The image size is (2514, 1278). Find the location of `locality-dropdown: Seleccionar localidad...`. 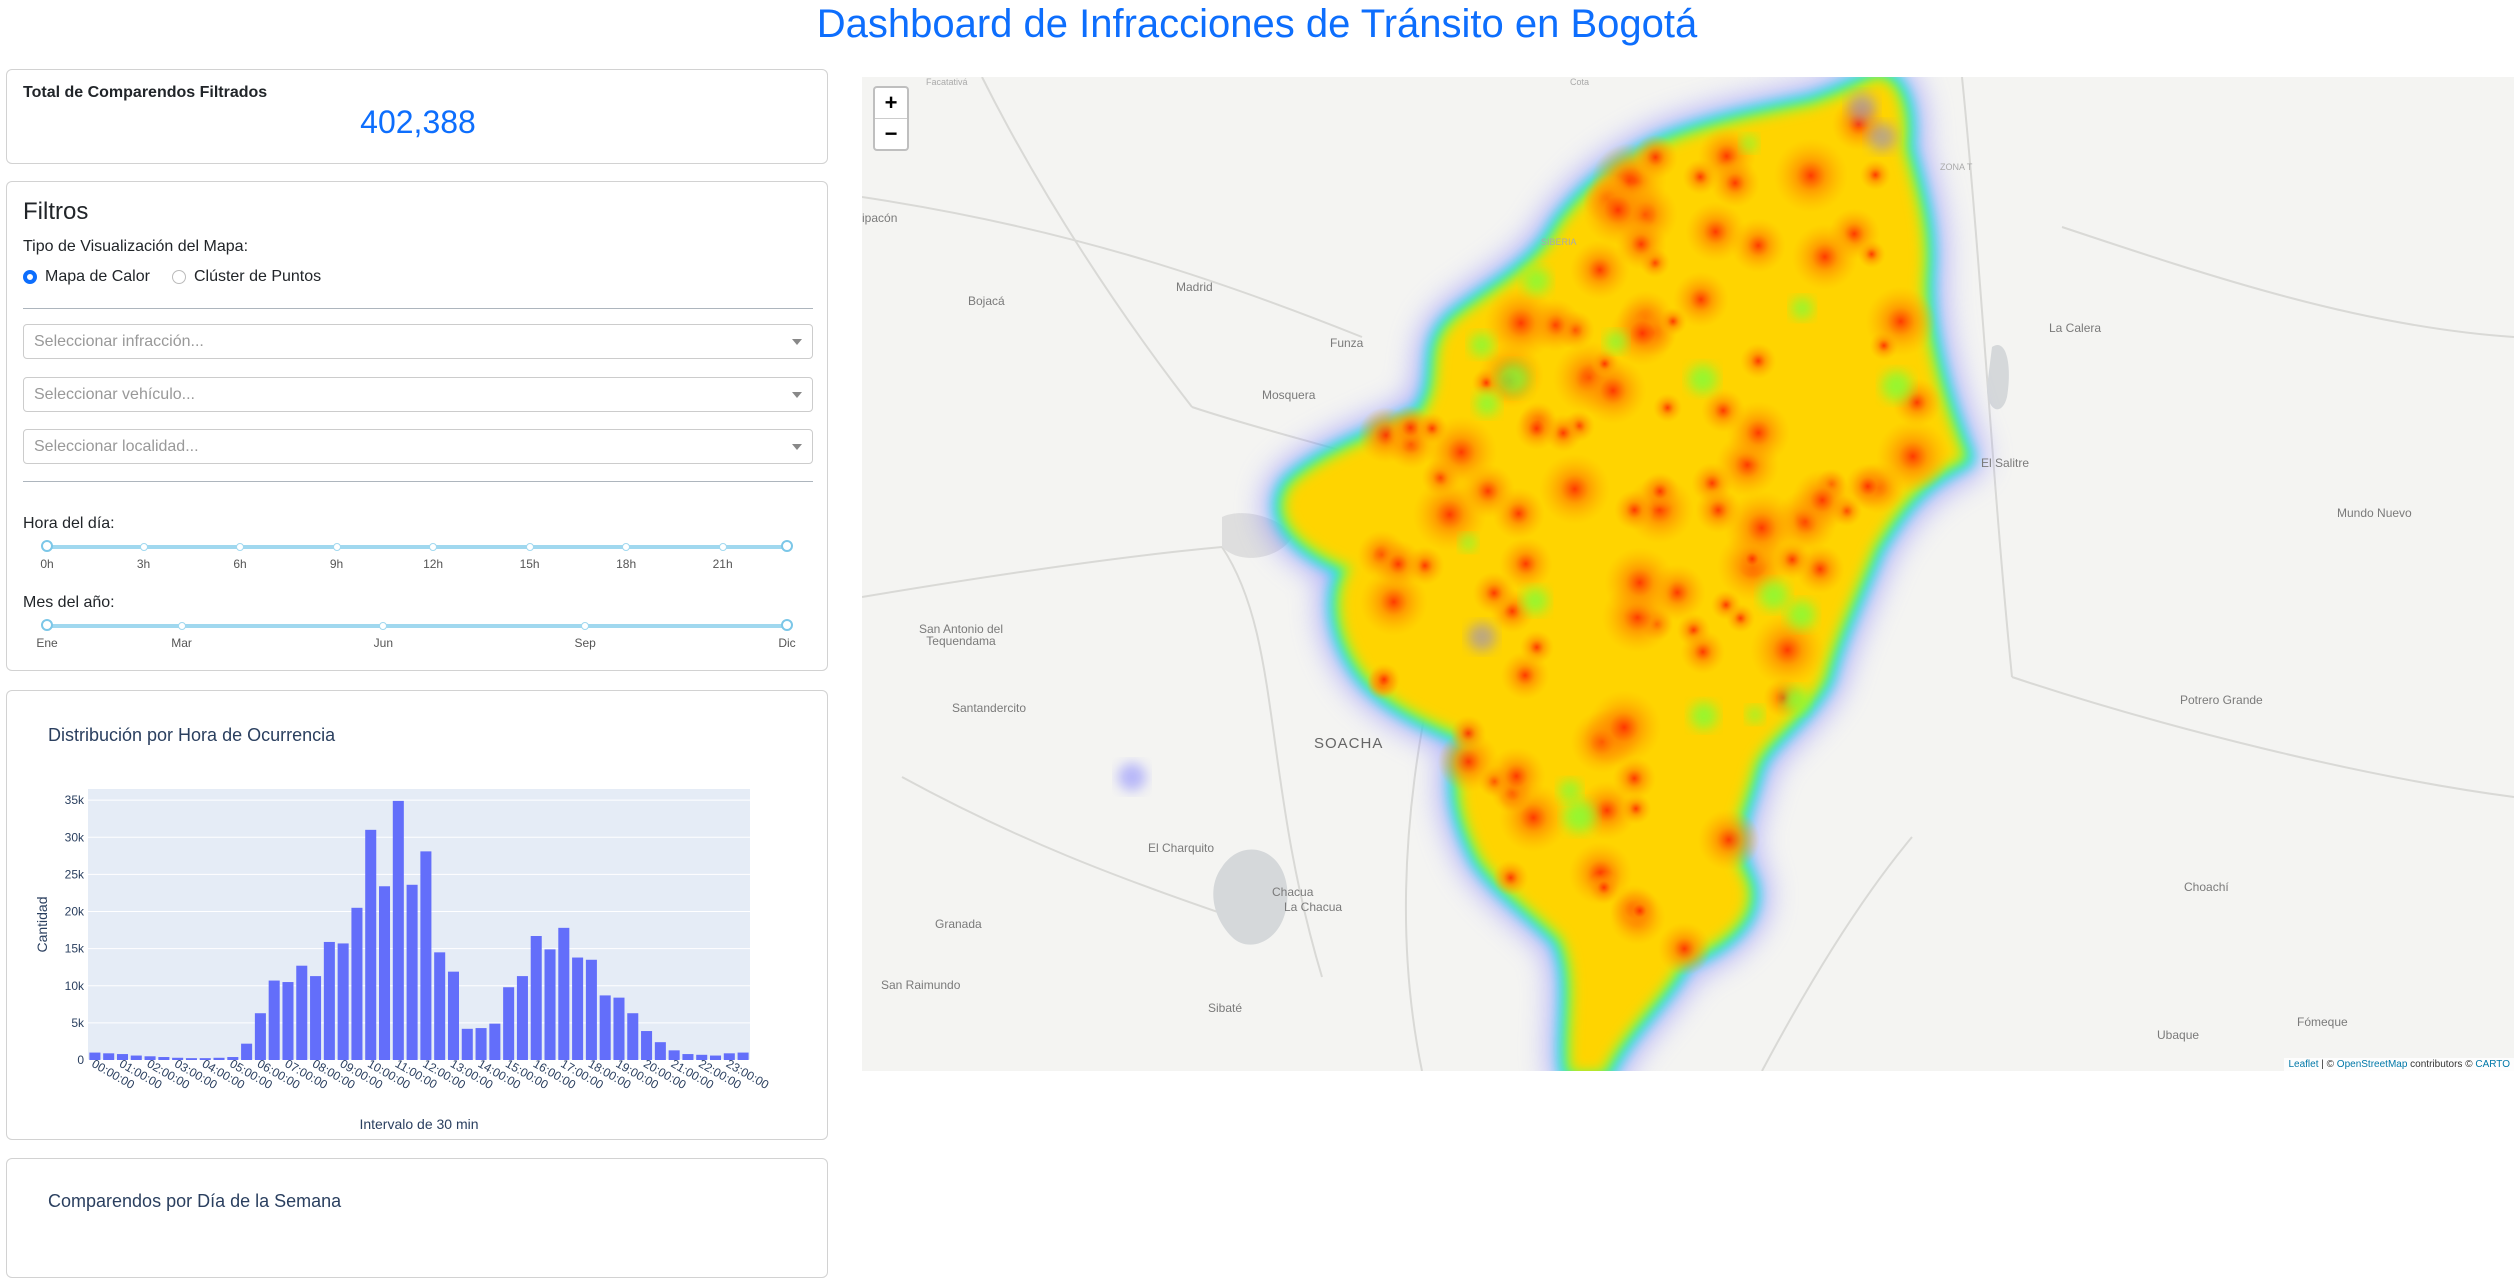

locality-dropdown: Seleccionar localidad... is located at coordinates (418, 446).